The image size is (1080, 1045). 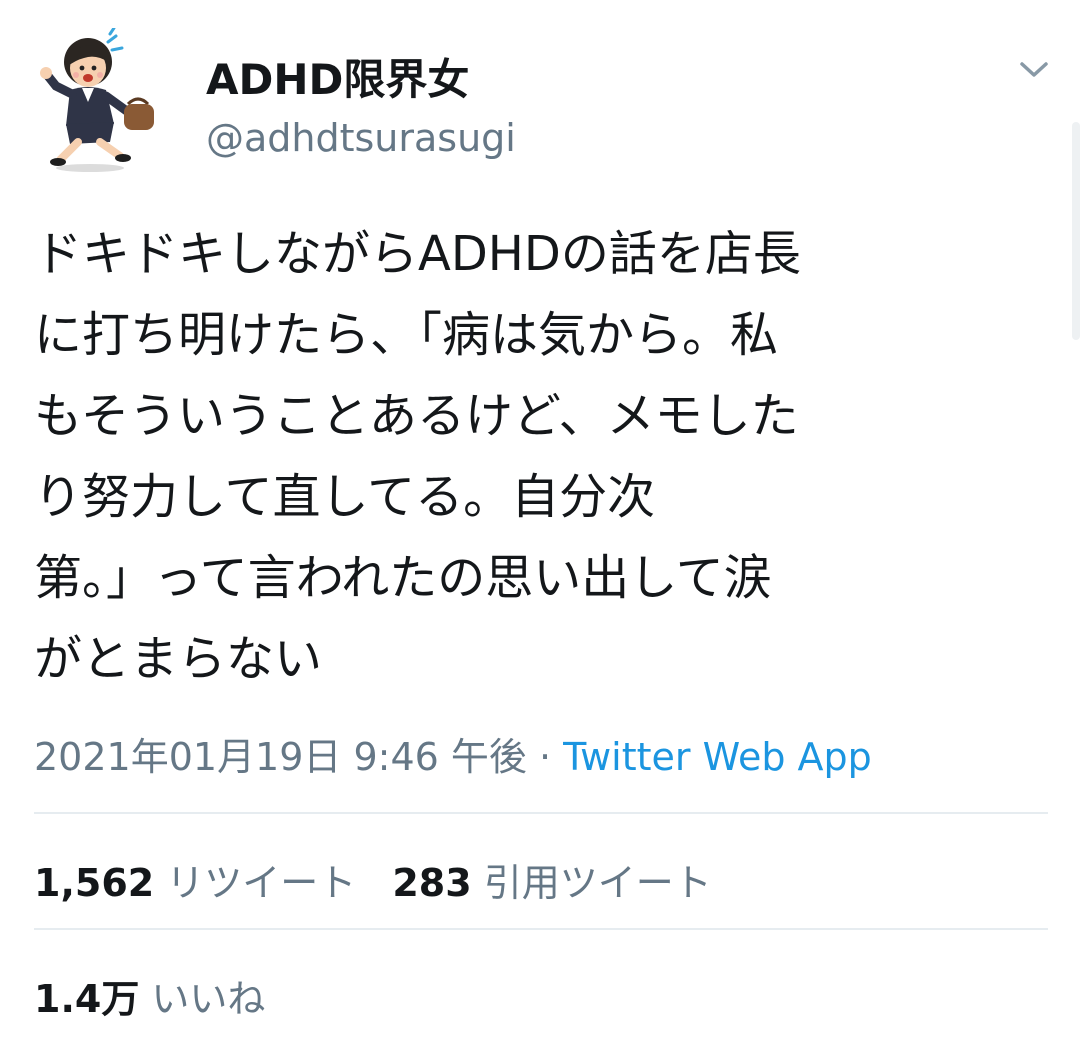 What do you see at coordinates (432, 883) in the screenshot?
I see `quotes-count: 283` at bounding box center [432, 883].